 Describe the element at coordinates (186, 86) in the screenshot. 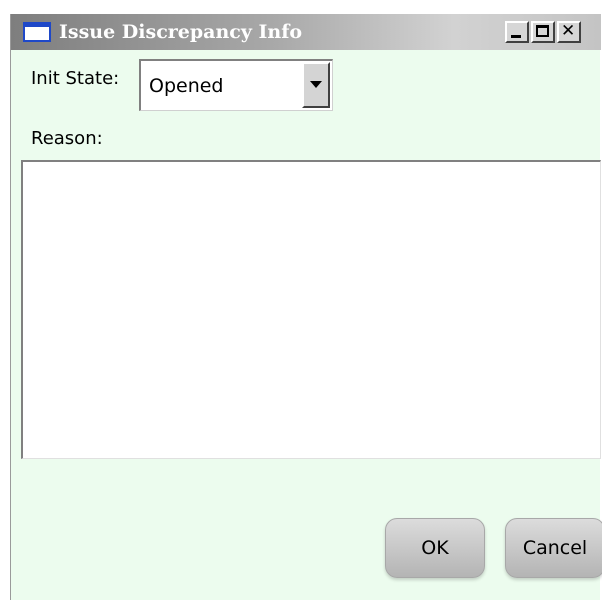

I see `init-state-value: Opened` at that location.